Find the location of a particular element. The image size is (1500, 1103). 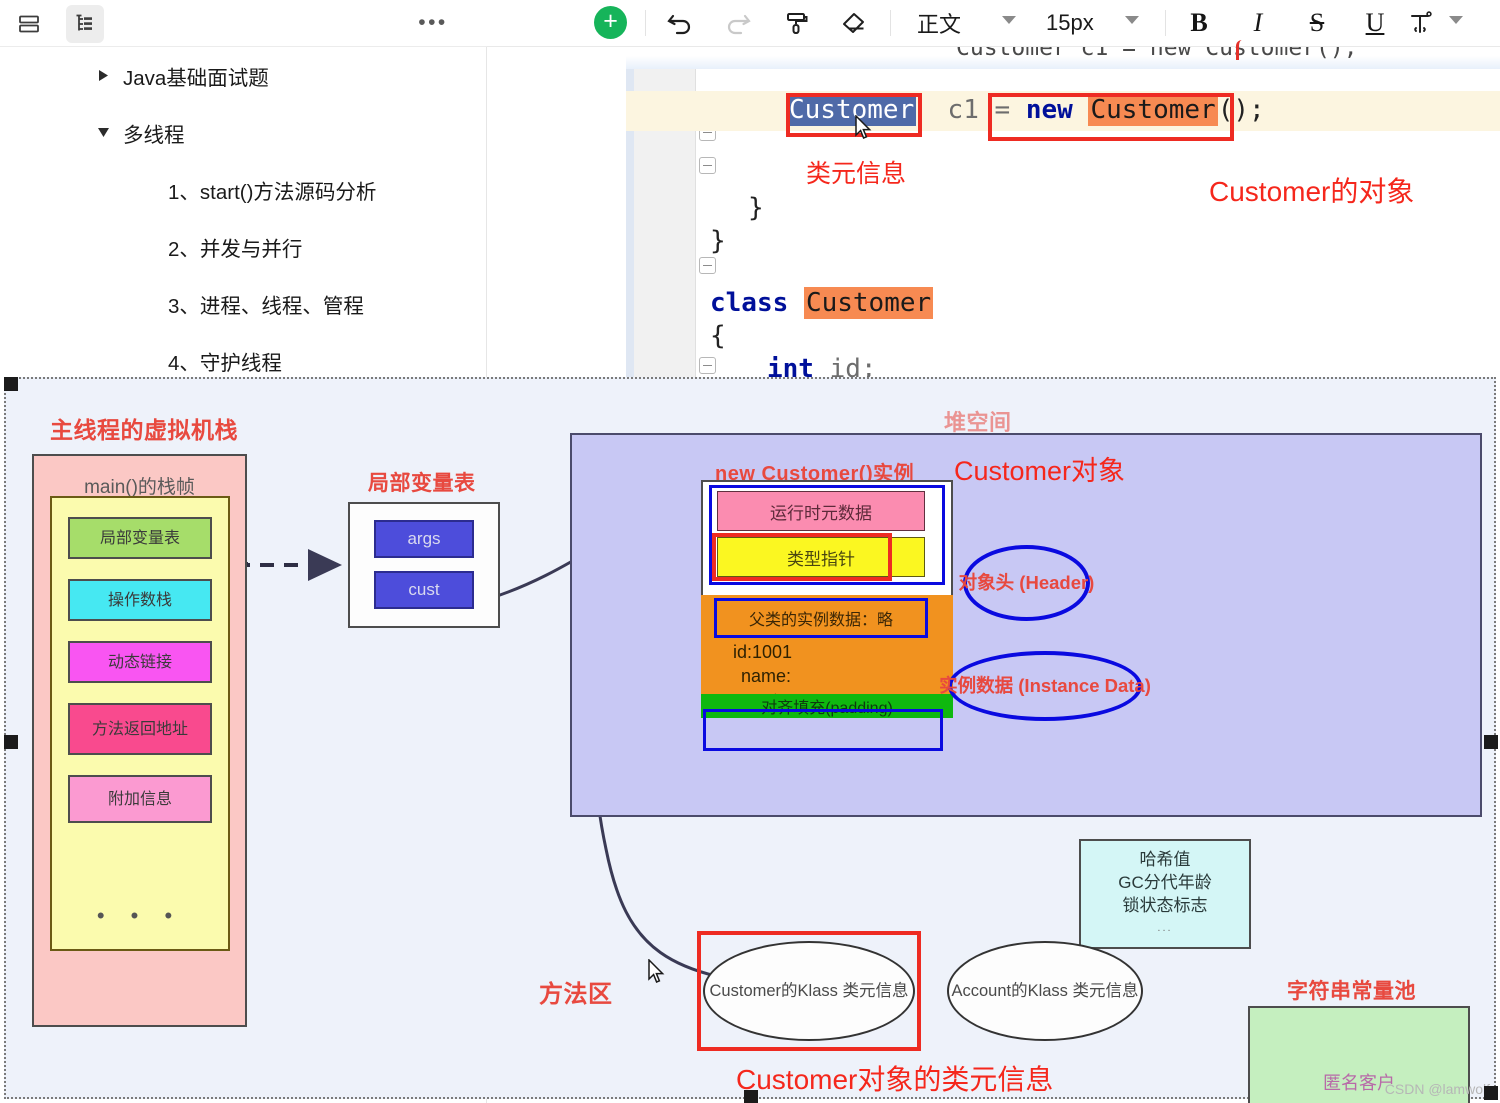

outline-item-label: 1、start()方法源码分析 is located at coordinates (272, 192).